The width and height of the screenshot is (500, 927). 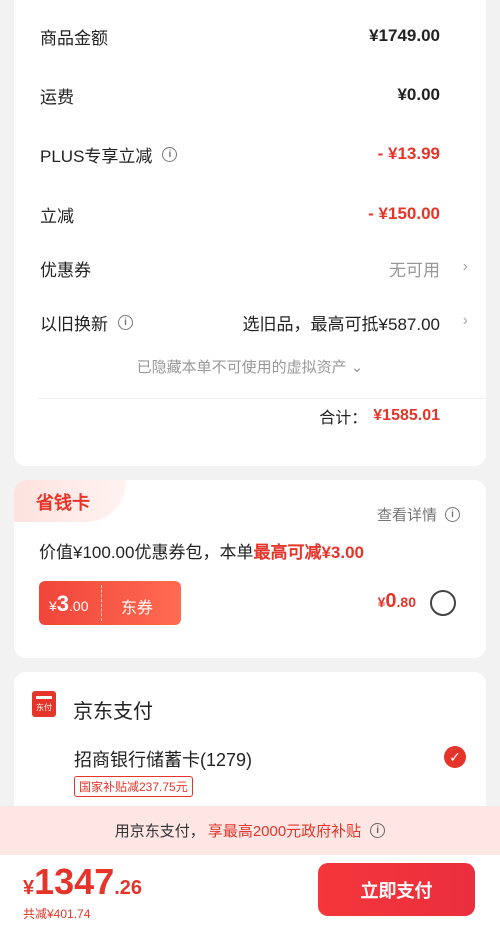 What do you see at coordinates (57, 97) in the screenshot?
I see `shipping-label: 运费` at bounding box center [57, 97].